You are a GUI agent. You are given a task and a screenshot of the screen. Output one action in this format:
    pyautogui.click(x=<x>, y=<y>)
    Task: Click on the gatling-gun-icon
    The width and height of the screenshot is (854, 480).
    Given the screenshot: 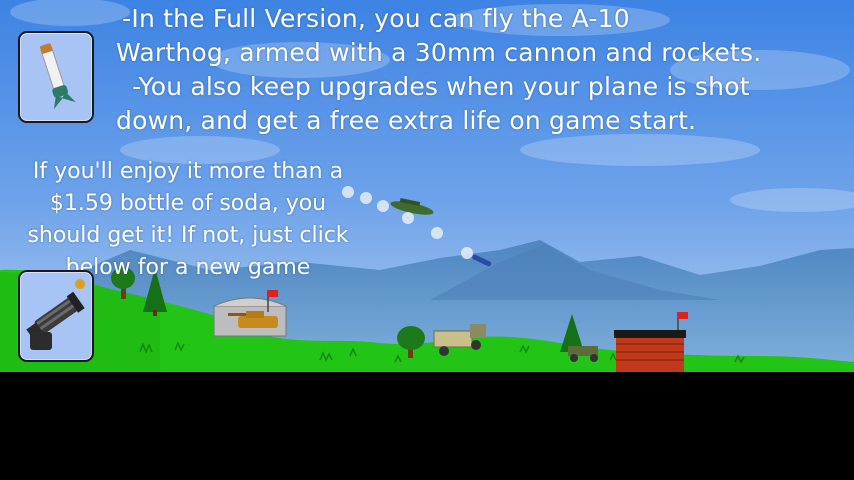 What is the action you would take?
    pyautogui.click(x=55, y=314)
    